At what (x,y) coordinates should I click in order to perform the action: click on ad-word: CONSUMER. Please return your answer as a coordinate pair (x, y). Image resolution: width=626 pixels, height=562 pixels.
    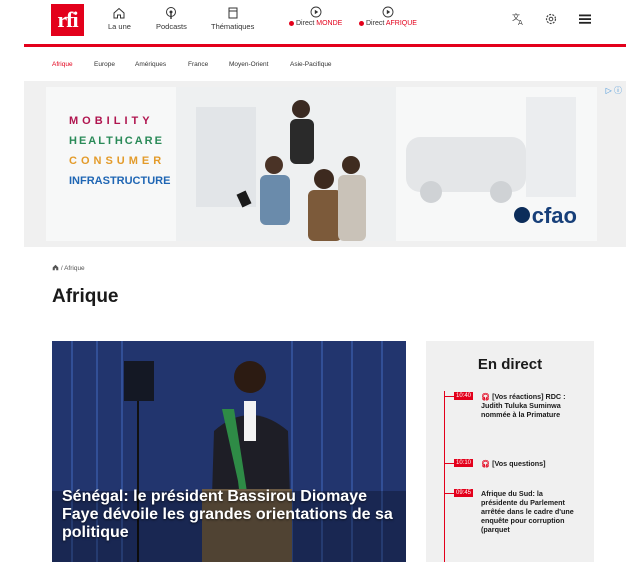
    Looking at the image, I should click on (117, 161).